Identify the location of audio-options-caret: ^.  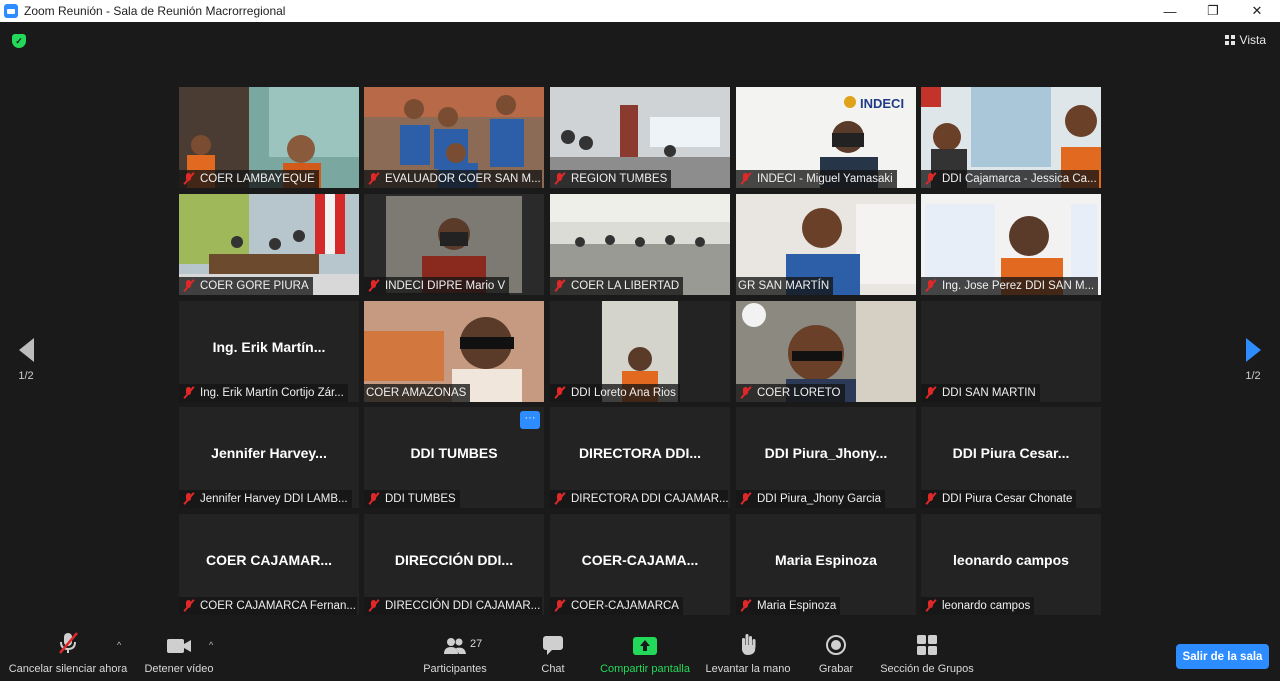
(119, 645).